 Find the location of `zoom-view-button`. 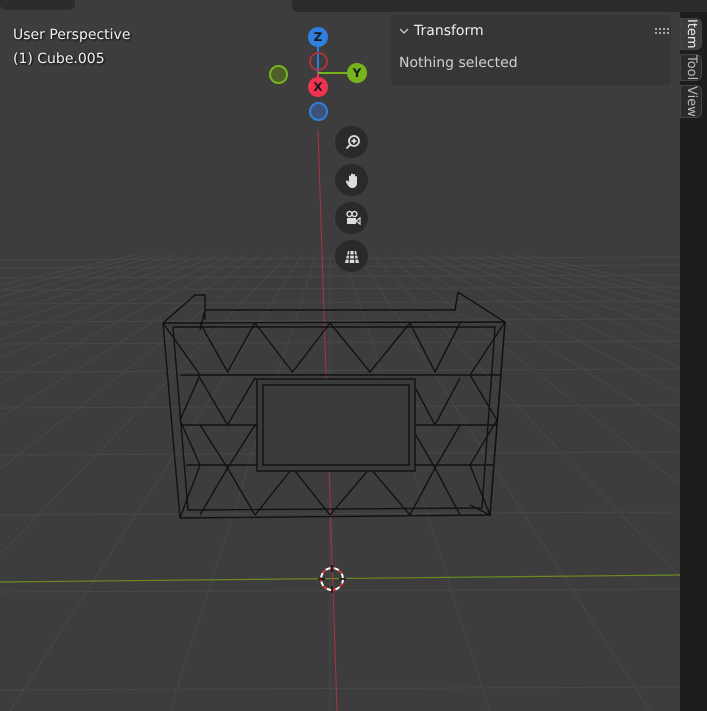

zoom-view-button is located at coordinates (351, 142).